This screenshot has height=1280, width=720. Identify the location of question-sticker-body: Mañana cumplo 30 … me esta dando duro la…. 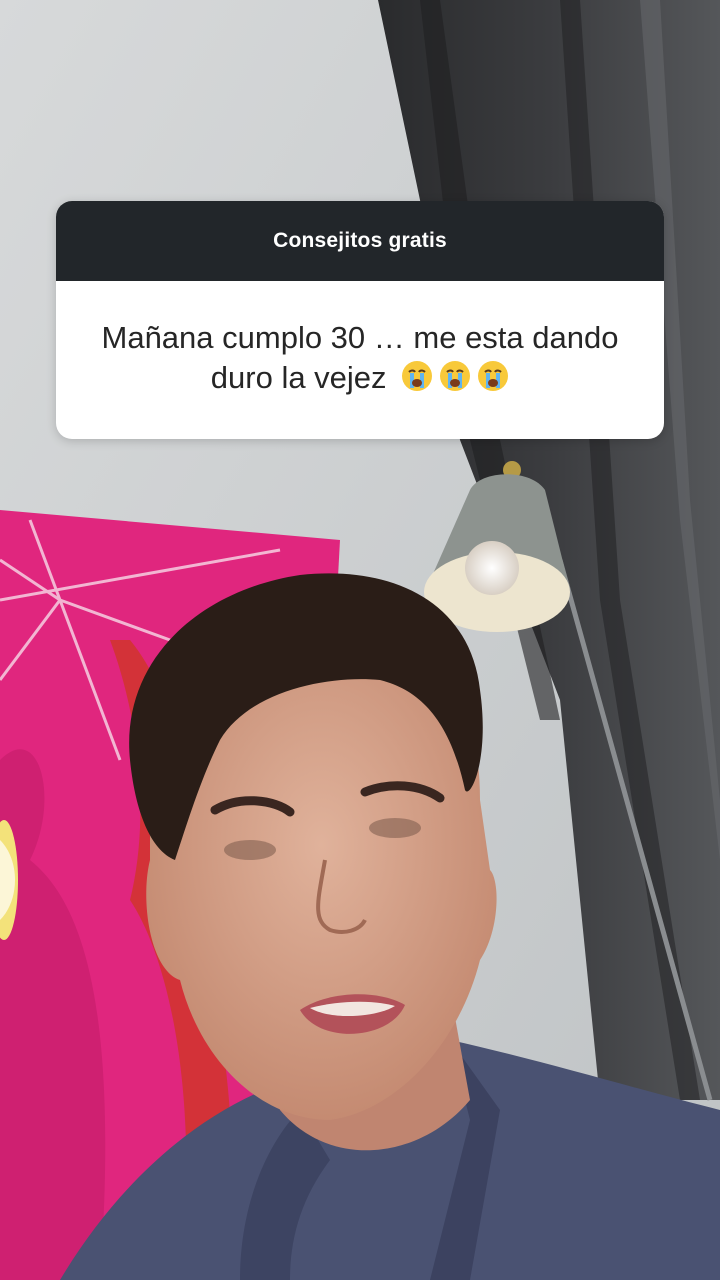
(360, 360).